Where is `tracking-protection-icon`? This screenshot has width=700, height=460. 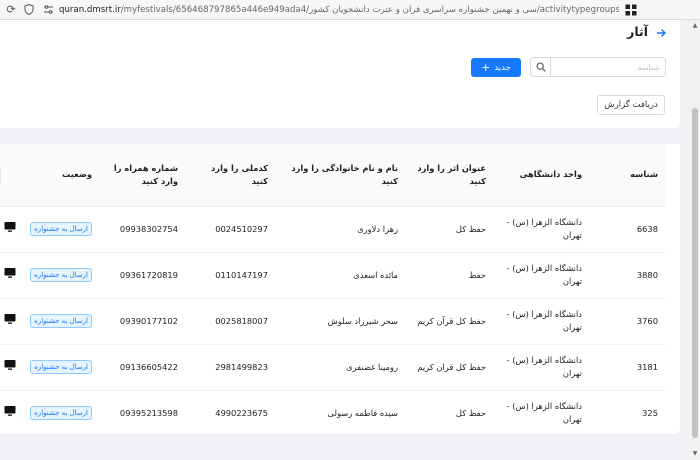
tracking-protection-icon is located at coordinates (29, 10).